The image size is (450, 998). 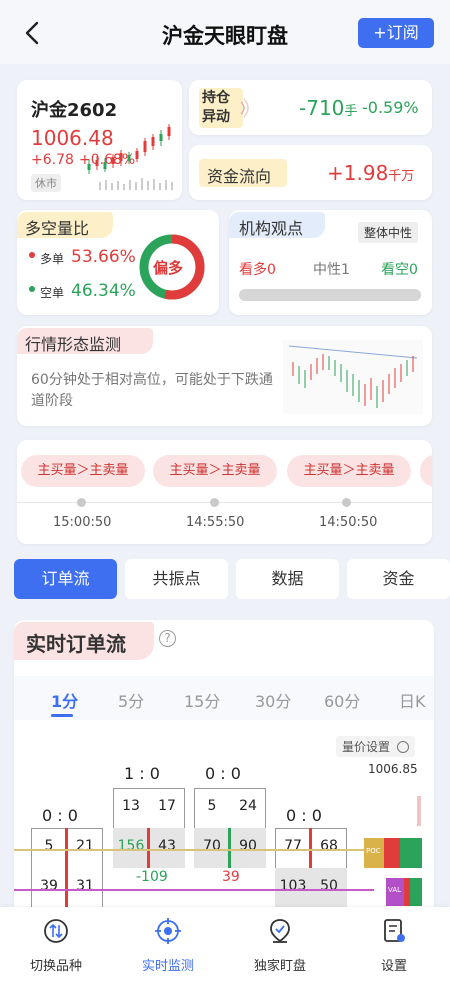 I want to click on location-icon, so click(x=280, y=931).